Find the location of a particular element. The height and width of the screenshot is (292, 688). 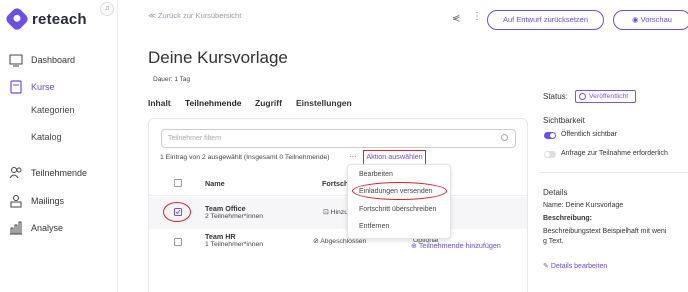

sidebar-item-dashboard: Dashboard is located at coordinates (59, 60).